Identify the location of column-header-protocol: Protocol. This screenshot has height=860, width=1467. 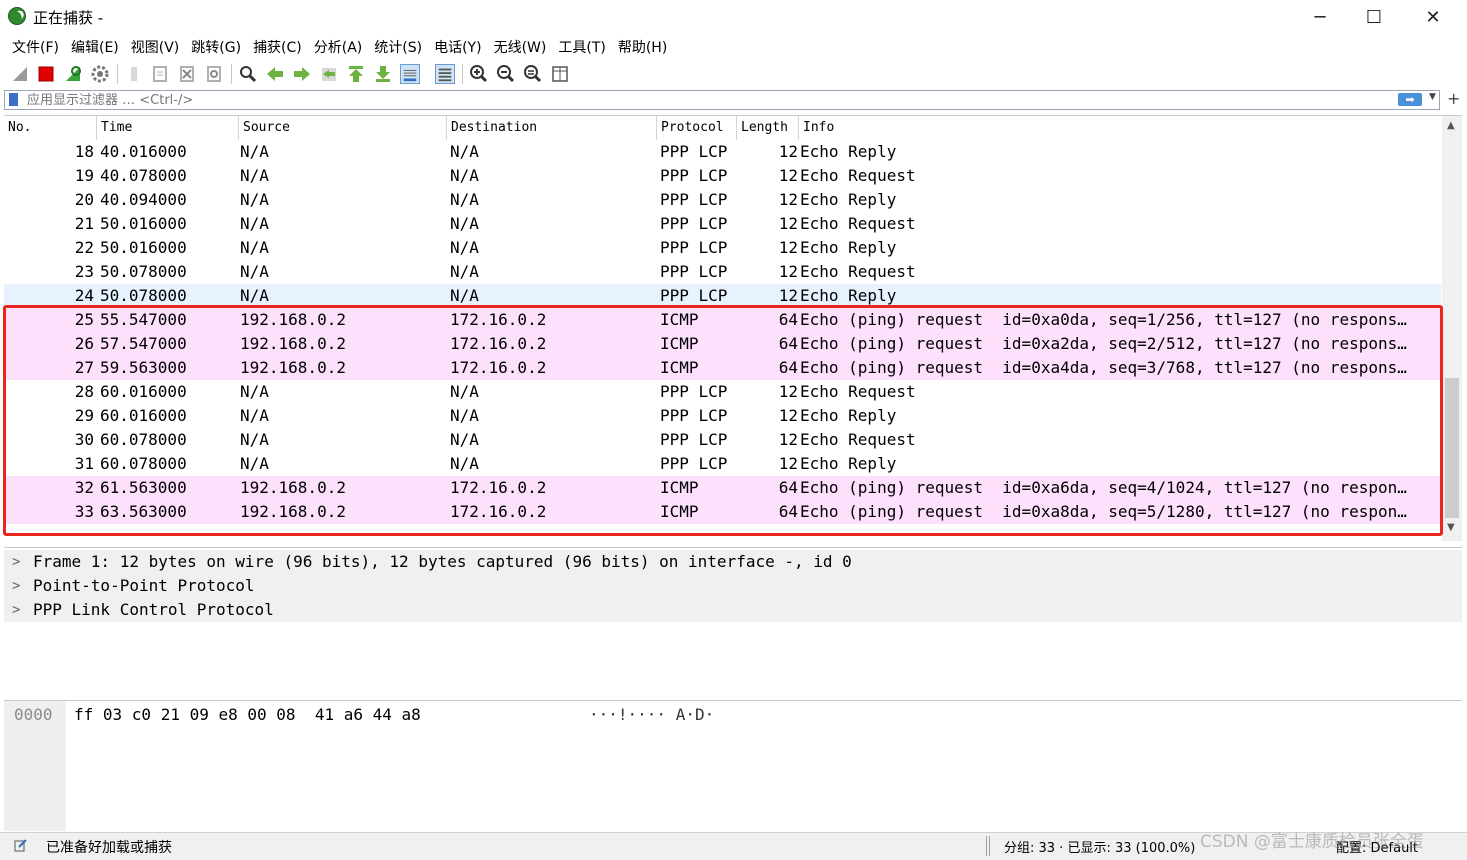
(696, 128).